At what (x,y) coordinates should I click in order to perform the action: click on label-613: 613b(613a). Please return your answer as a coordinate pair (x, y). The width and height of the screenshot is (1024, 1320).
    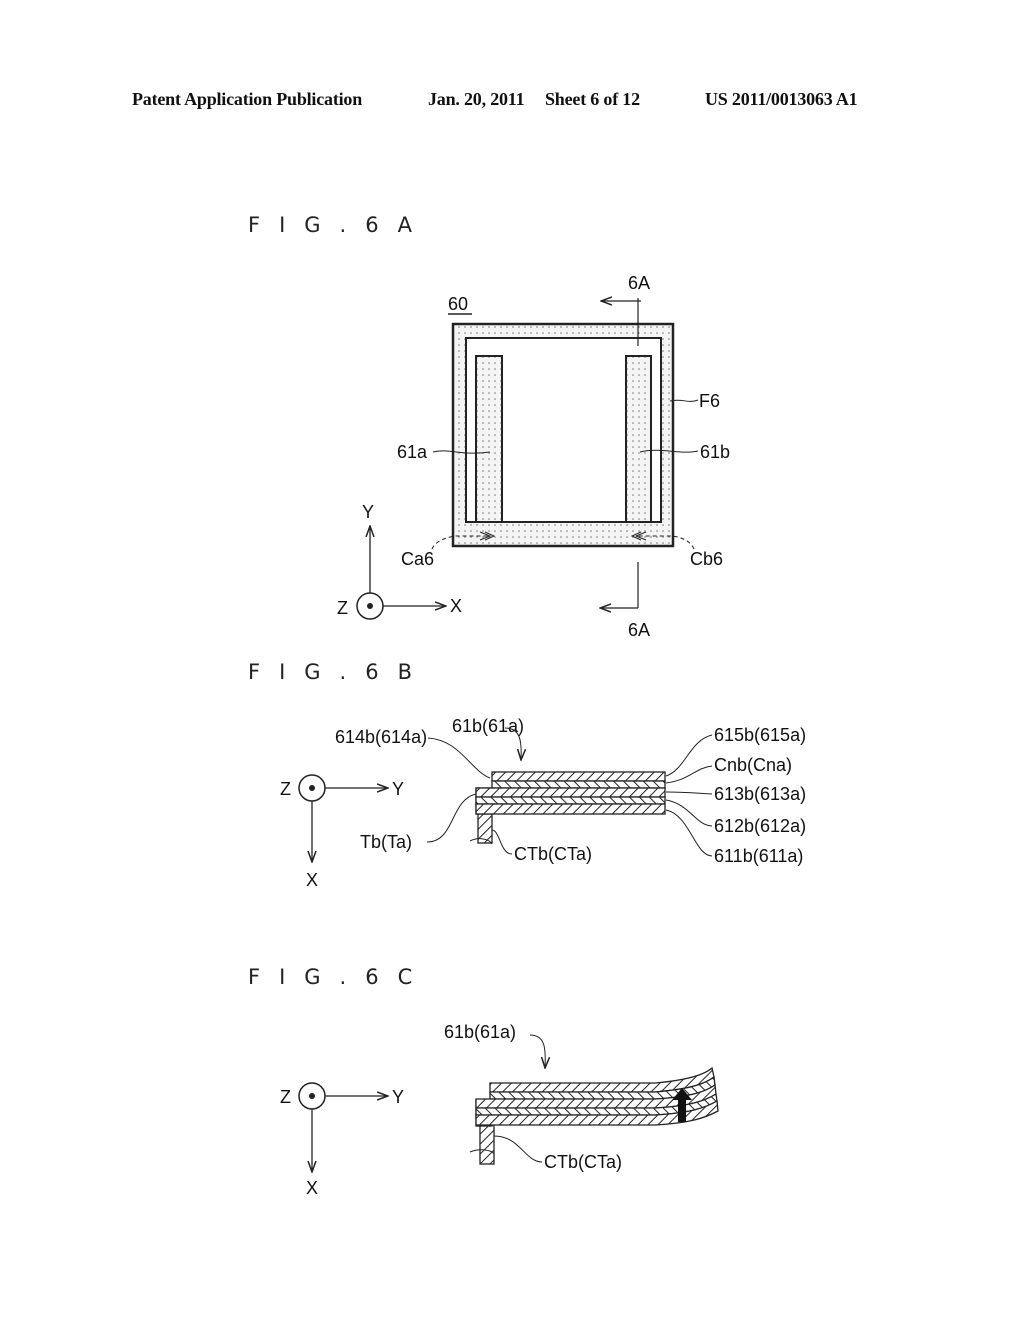
    Looking at the image, I should click on (760, 794).